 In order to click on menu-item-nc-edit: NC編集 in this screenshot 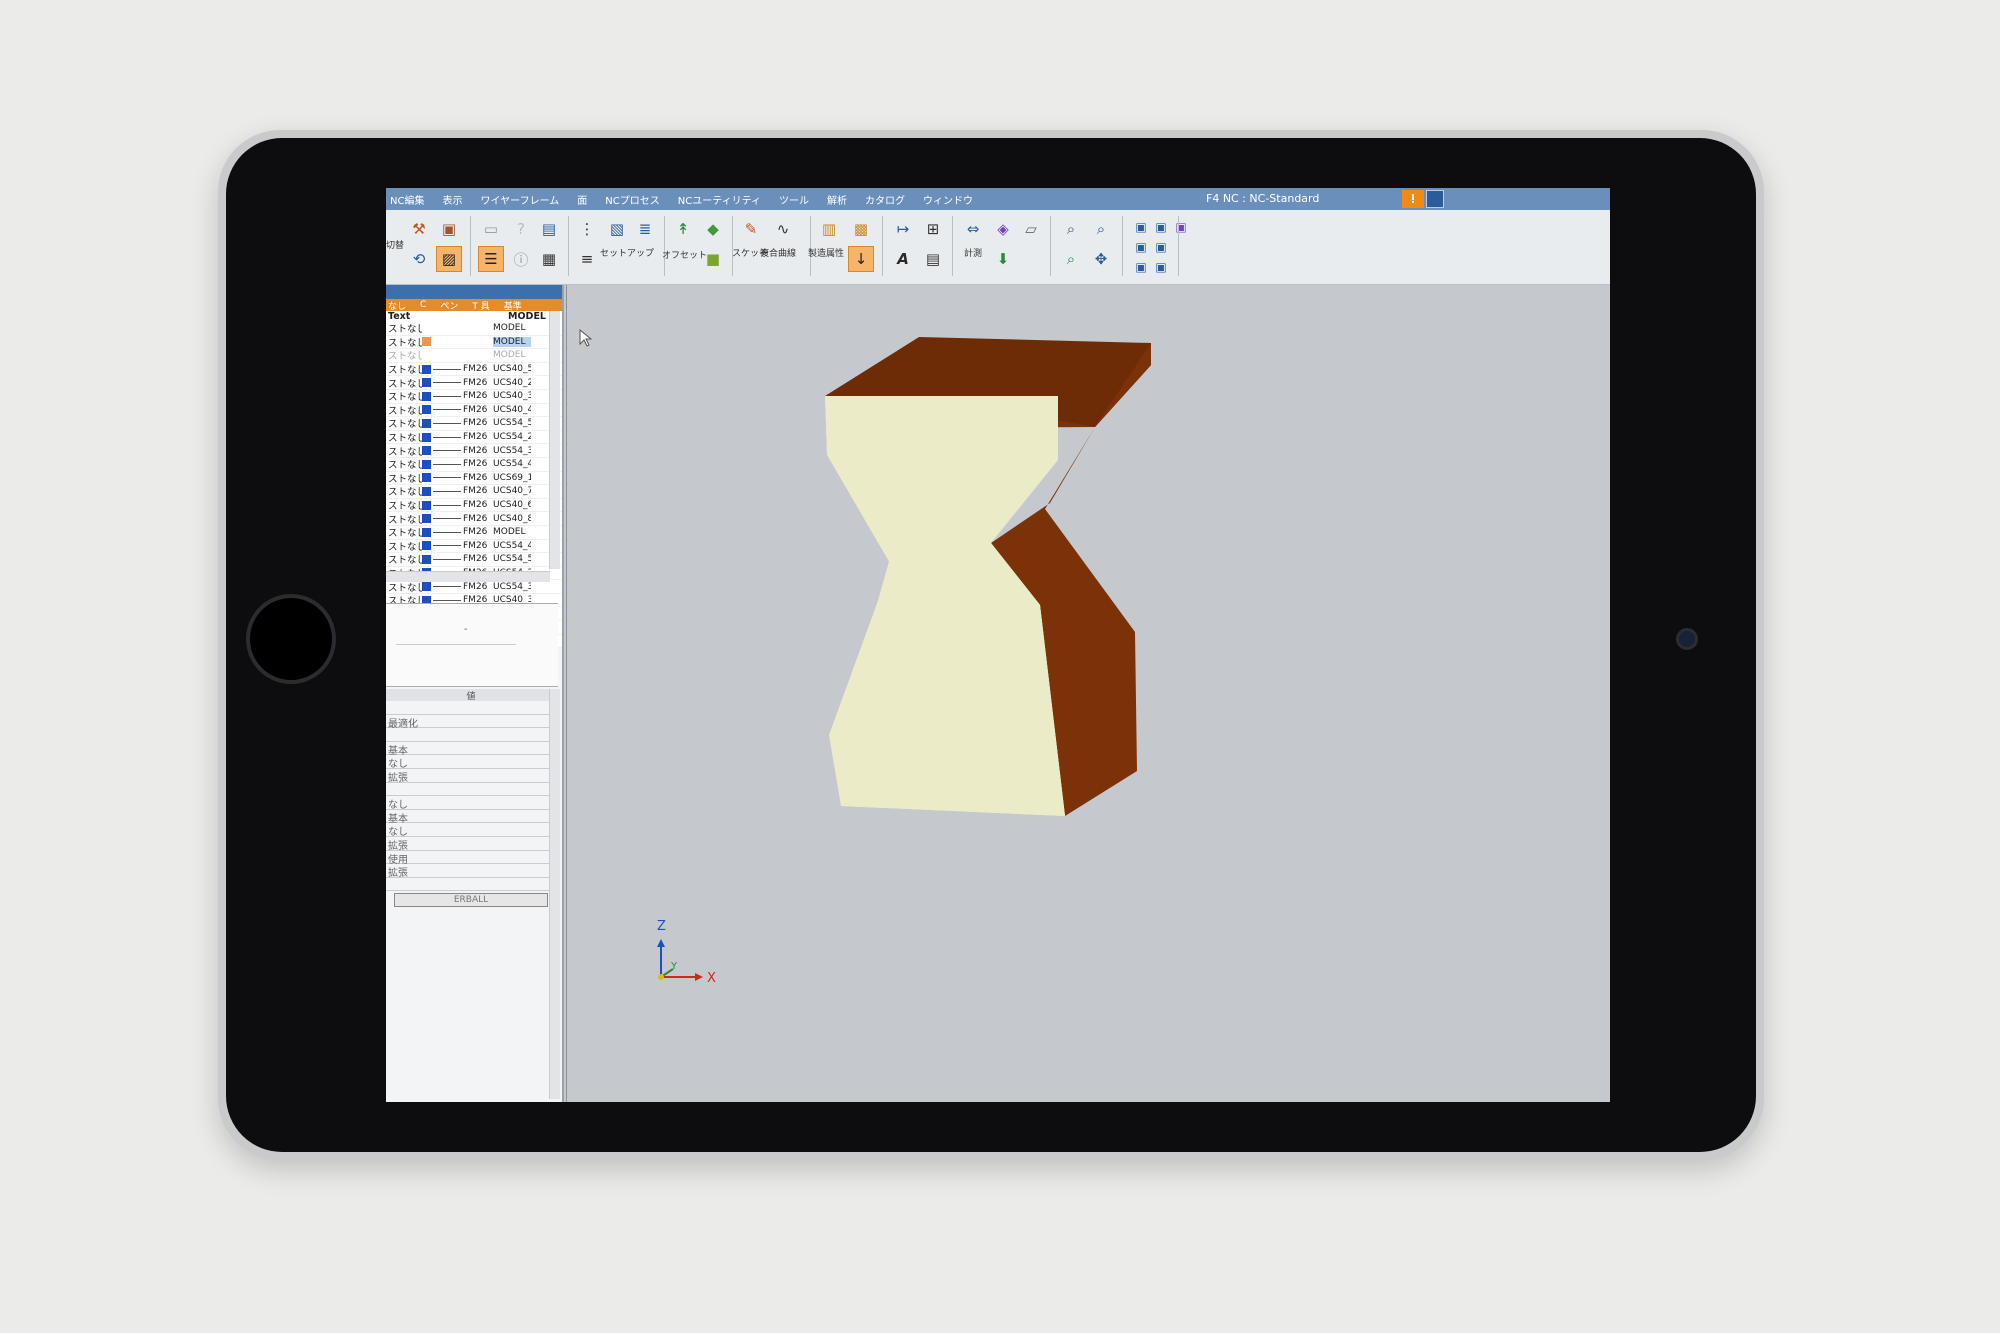, I will do `click(407, 199)`.